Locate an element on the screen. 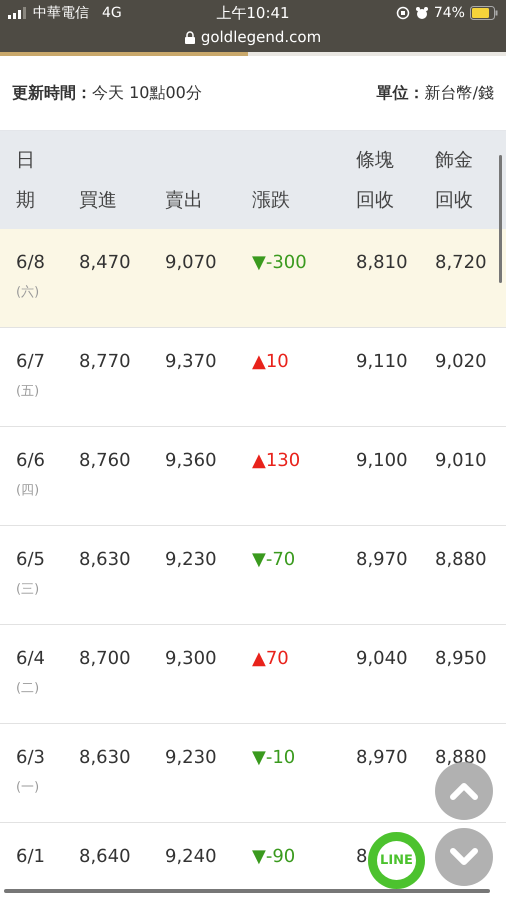 The width and height of the screenshot is (506, 900). table-cell: 8,760 is located at coordinates (105, 461).